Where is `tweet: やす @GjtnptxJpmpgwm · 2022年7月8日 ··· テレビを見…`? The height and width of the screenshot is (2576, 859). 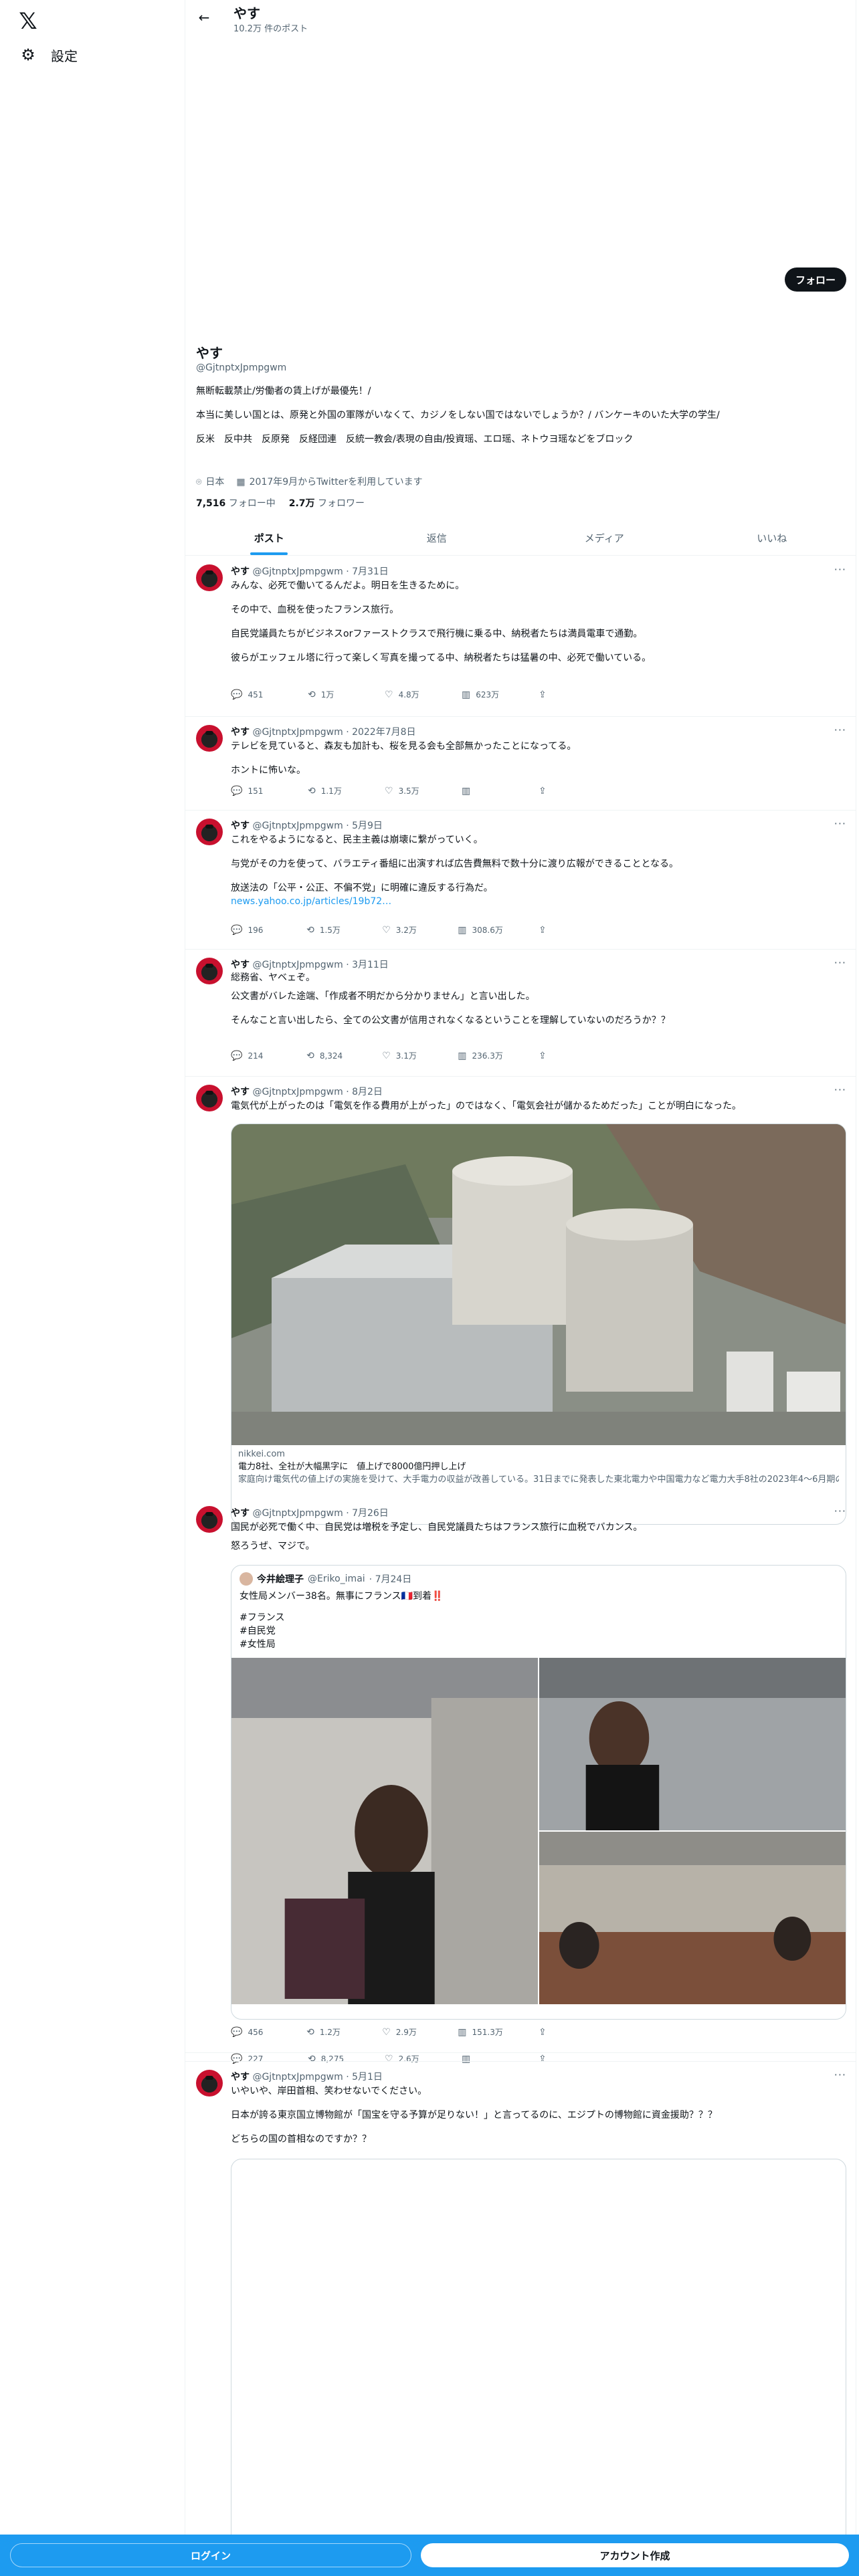 tweet: やす @GjtnptxJpmpgwm · 2022年7月8日 ··· テレビを見… is located at coordinates (520, 764).